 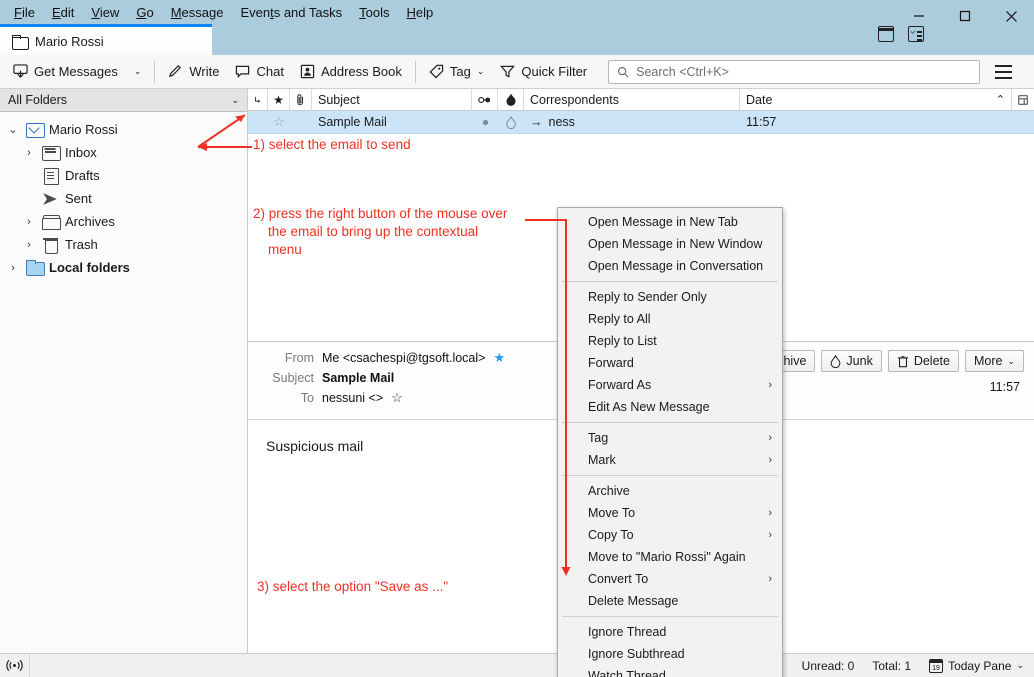 What do you see at coordinates (886, 34) in the screenshot?
I see `calendar-icon` at bounding box center [886, 34].